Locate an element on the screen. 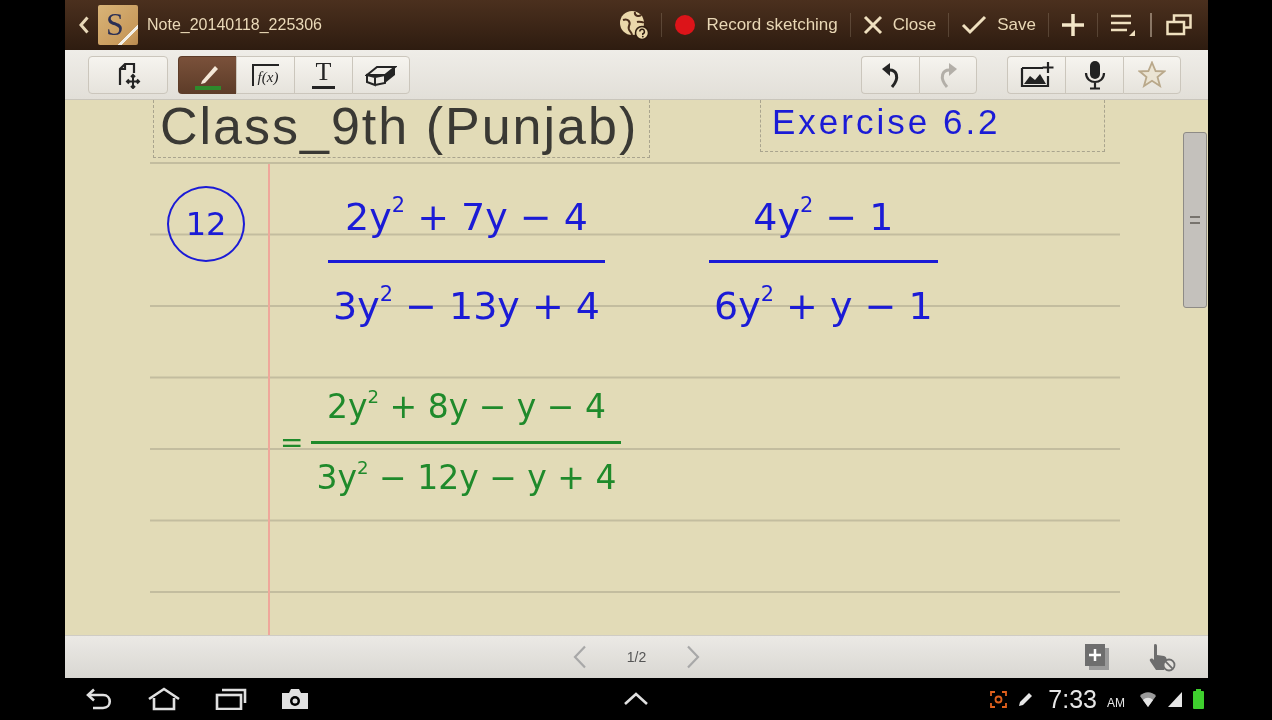  clock-time: 7:33 is located at coordinates (1072, 699).